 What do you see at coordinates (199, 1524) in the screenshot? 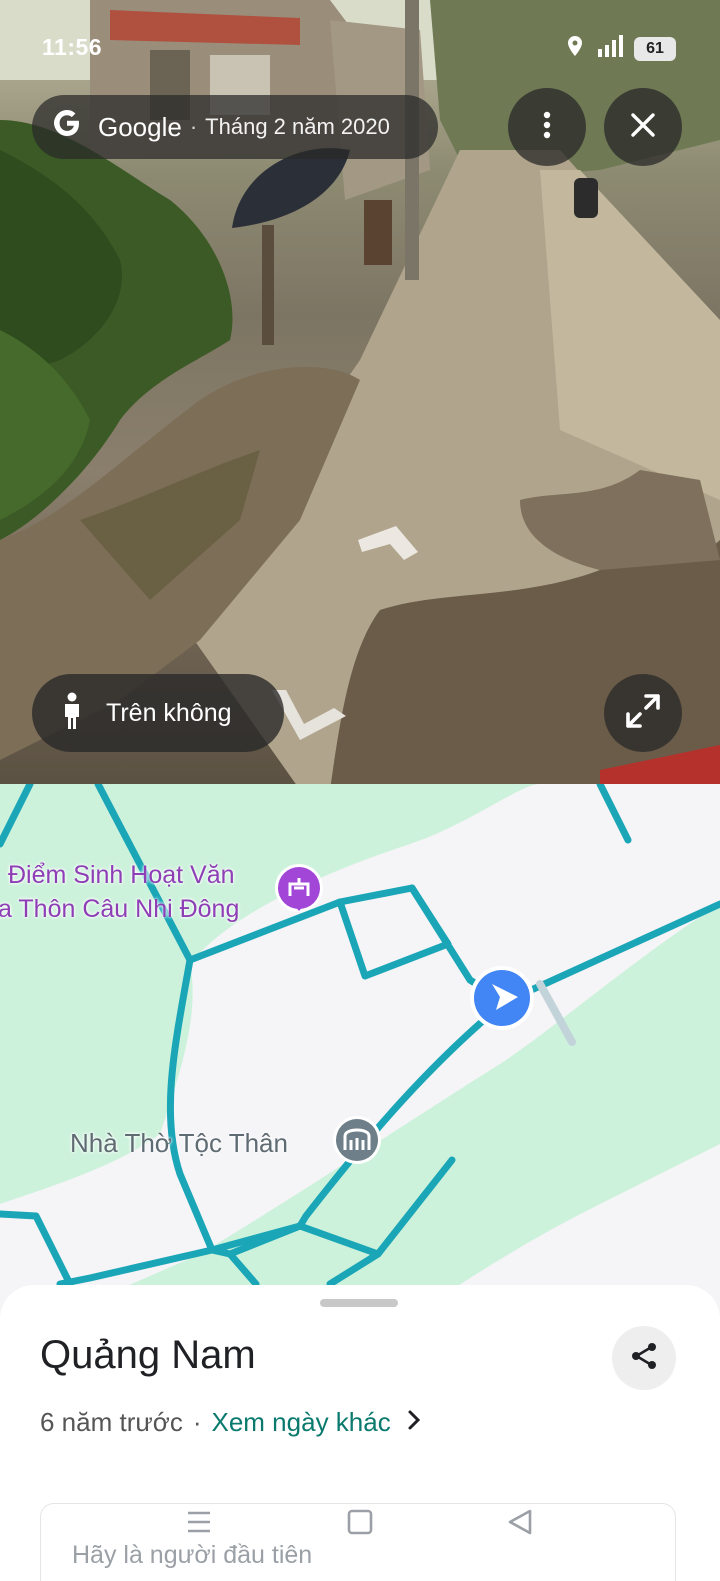
I see `recents-icon` at bounding box center [199, 1524].